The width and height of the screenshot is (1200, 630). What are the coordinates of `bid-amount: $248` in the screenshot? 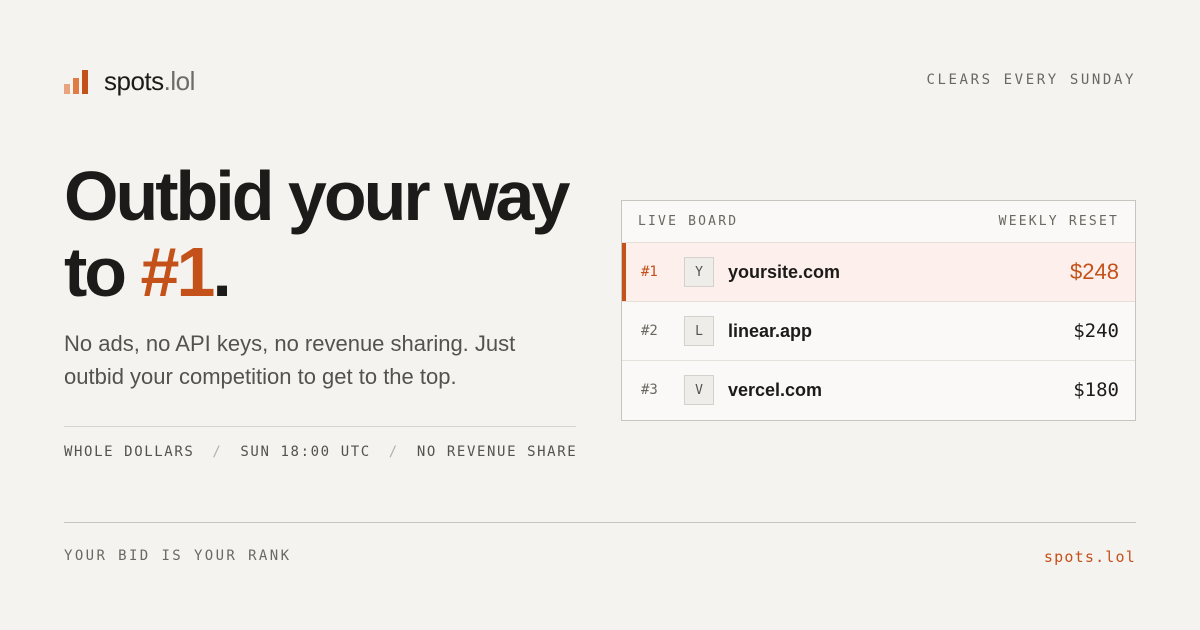 It's located at (1094, 271).